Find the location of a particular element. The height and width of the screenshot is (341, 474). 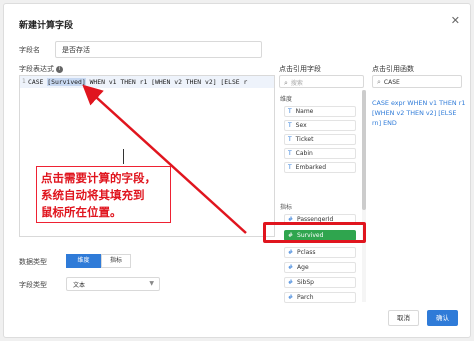

function-search-input: ⌕ CASE is located at coordinates (417, 81).